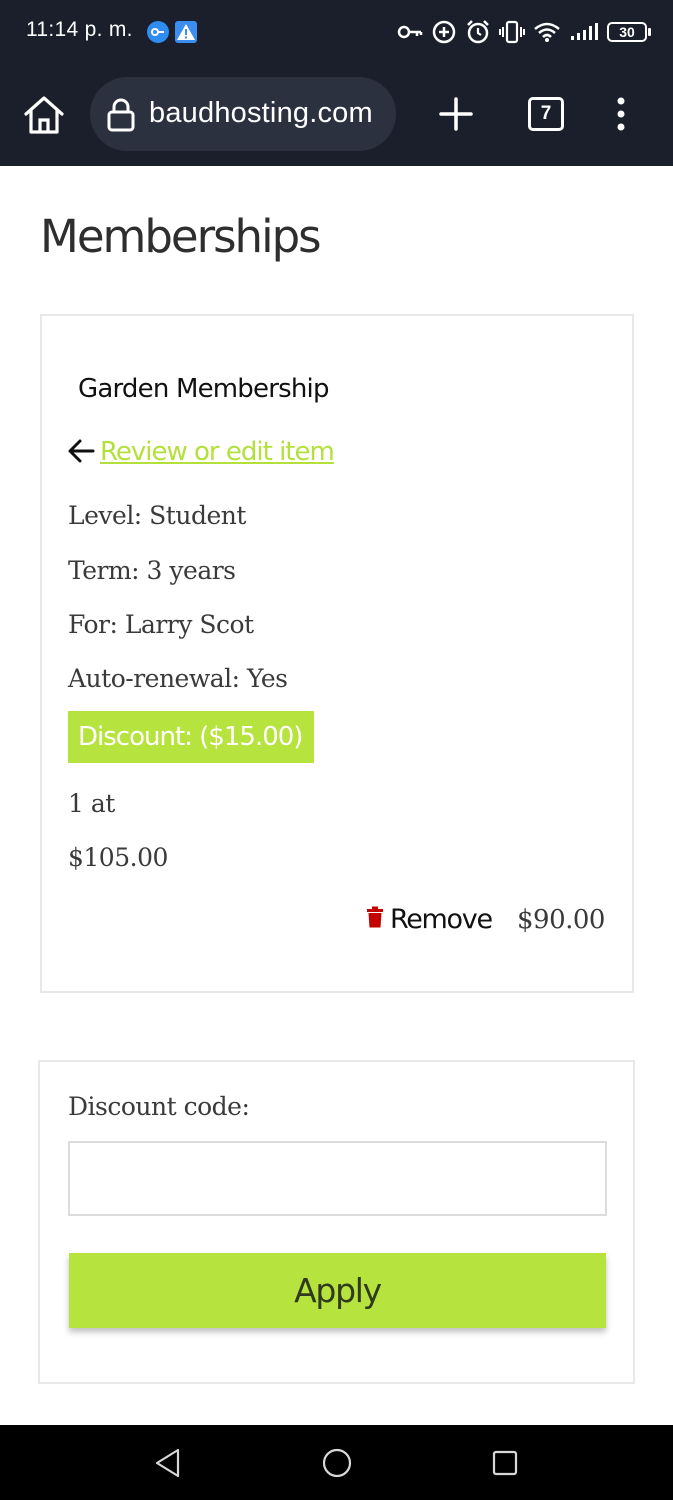 This screenshot has height=1500, width=673. Describe the element at coordinates (337, 1178) in the screenshot. I see `discount-code-input` at that location.